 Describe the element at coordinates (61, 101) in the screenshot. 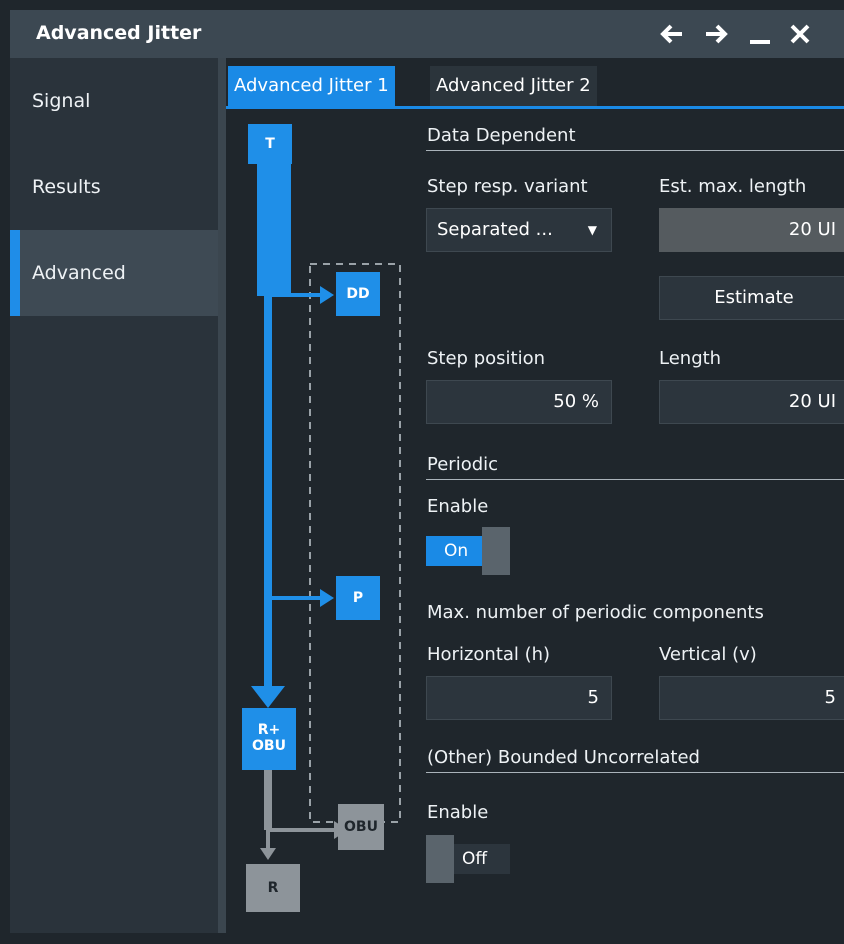

I see `sidebar-item-label: Signal` at that location.